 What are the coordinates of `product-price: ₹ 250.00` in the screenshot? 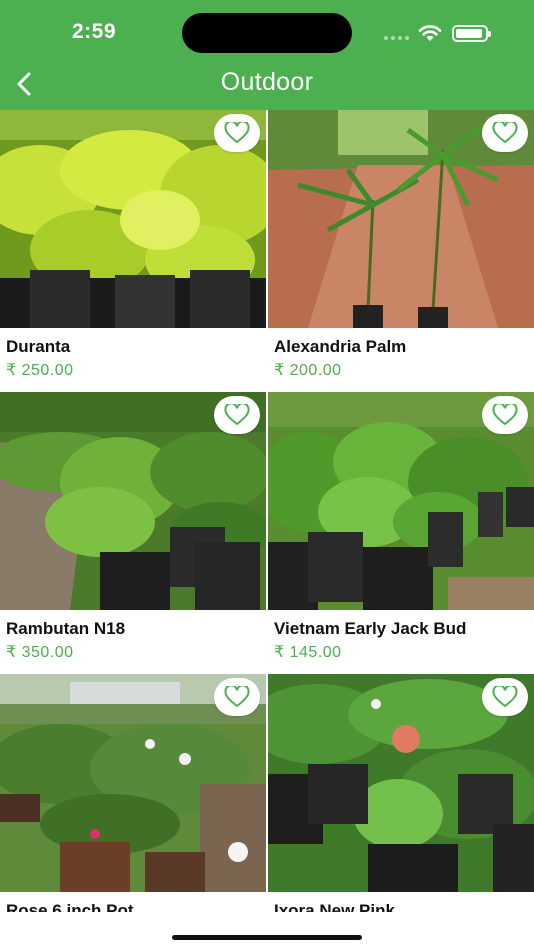 It's located at (40, 370).